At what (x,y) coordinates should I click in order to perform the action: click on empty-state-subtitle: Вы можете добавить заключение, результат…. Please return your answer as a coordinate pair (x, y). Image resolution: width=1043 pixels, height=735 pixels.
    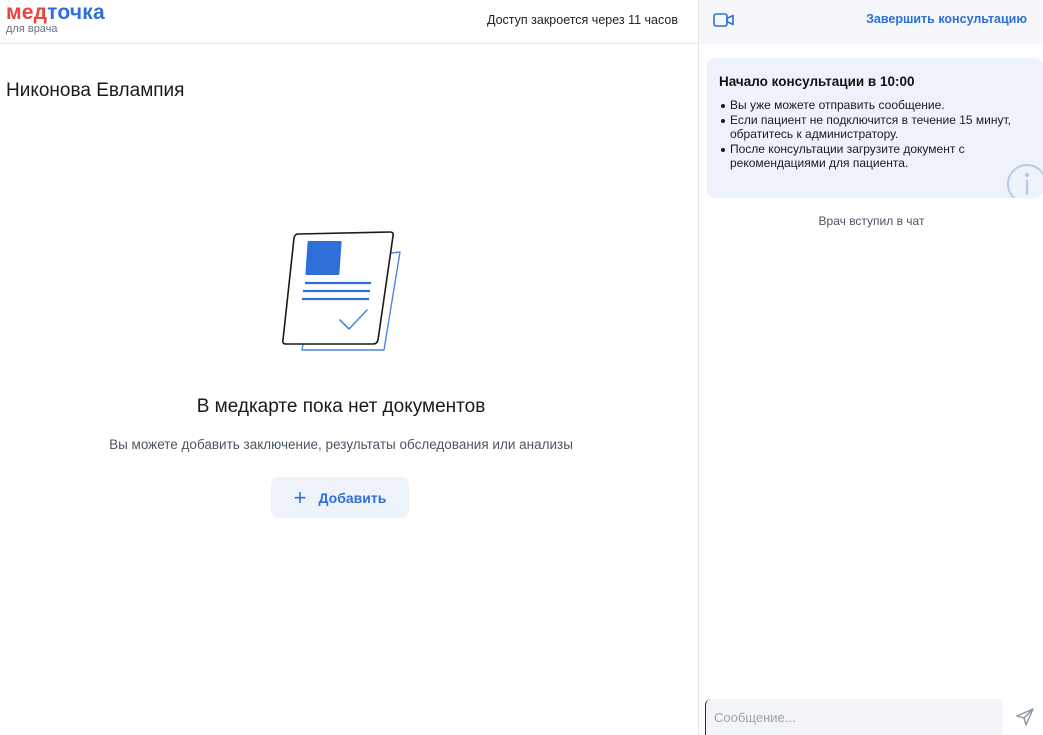
    Looking at the image, I should click on (341, 444).